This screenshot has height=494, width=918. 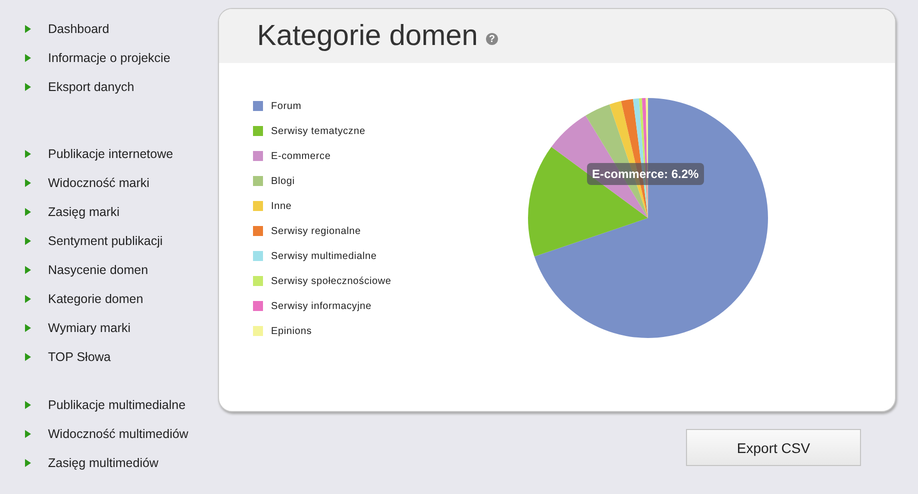 I want to click on legend-label: Serwisy multimedialne, so click(x=324, y=256).